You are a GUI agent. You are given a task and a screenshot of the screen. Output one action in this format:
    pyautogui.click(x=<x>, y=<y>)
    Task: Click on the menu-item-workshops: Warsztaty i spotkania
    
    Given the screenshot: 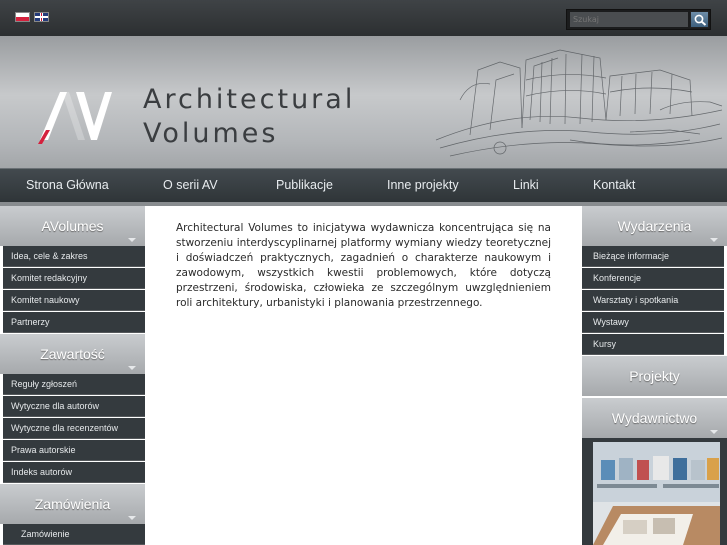 What is the action you would take?
    pyautogui.click(x=653, y=300)
    